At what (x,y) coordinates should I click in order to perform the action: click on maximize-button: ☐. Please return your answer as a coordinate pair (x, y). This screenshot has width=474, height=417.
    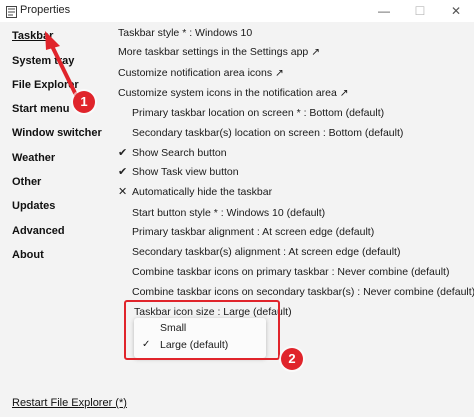
    Looking at the image, I should click on (420, 11).